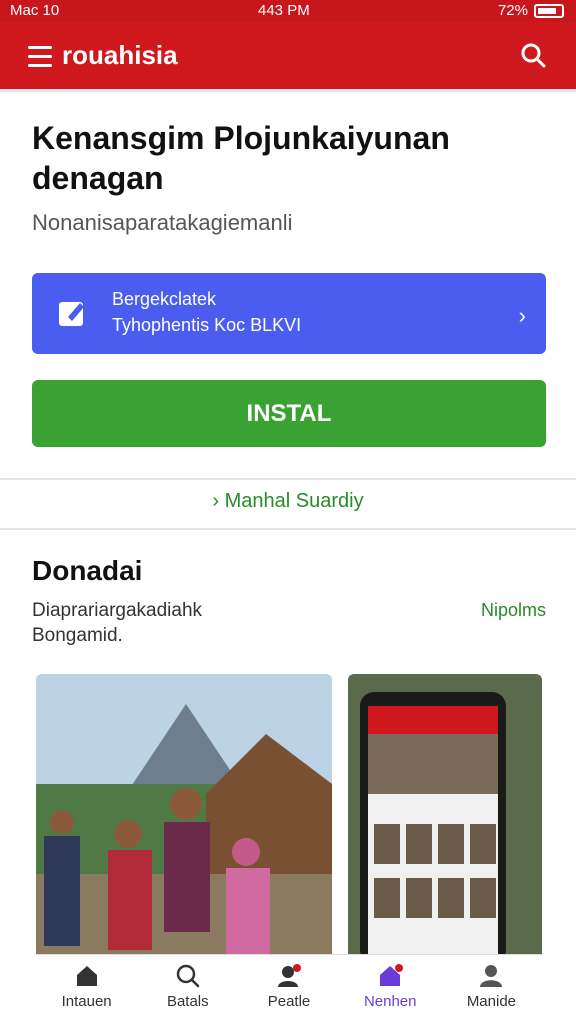 This screenshot has width=576, height=1024. I want to click on battery-percent: 72%, so click(512, 10).